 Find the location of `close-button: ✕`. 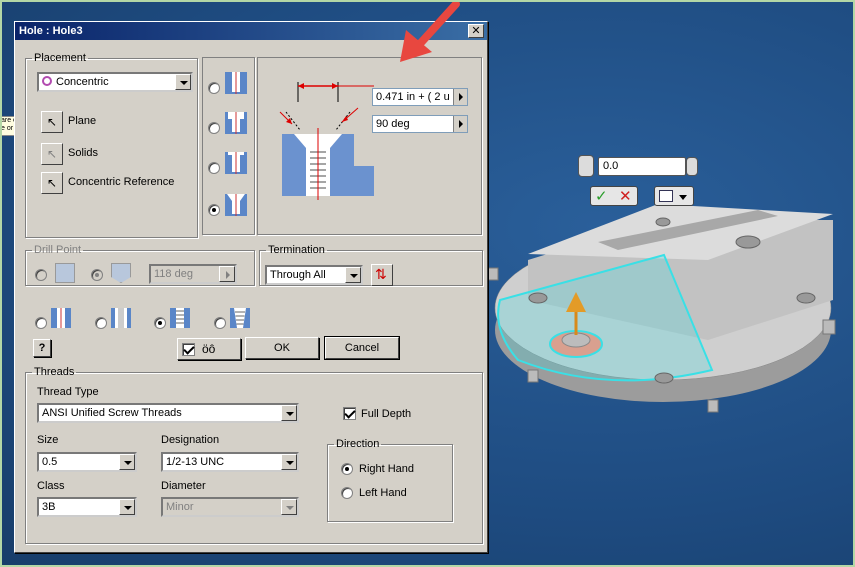

close-button: ✕ is located at coordinates (476, 31).